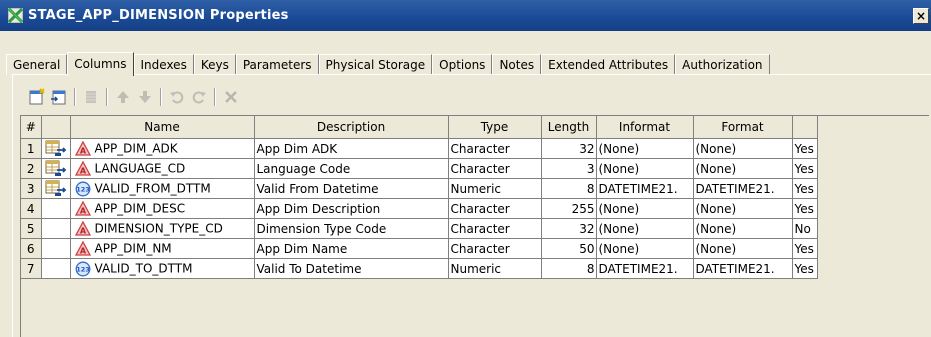 This screenshot has height=337, width=931. Describe the element at coordinates (569, 127) in the screenshot. I see `header-length: Length` at that location.